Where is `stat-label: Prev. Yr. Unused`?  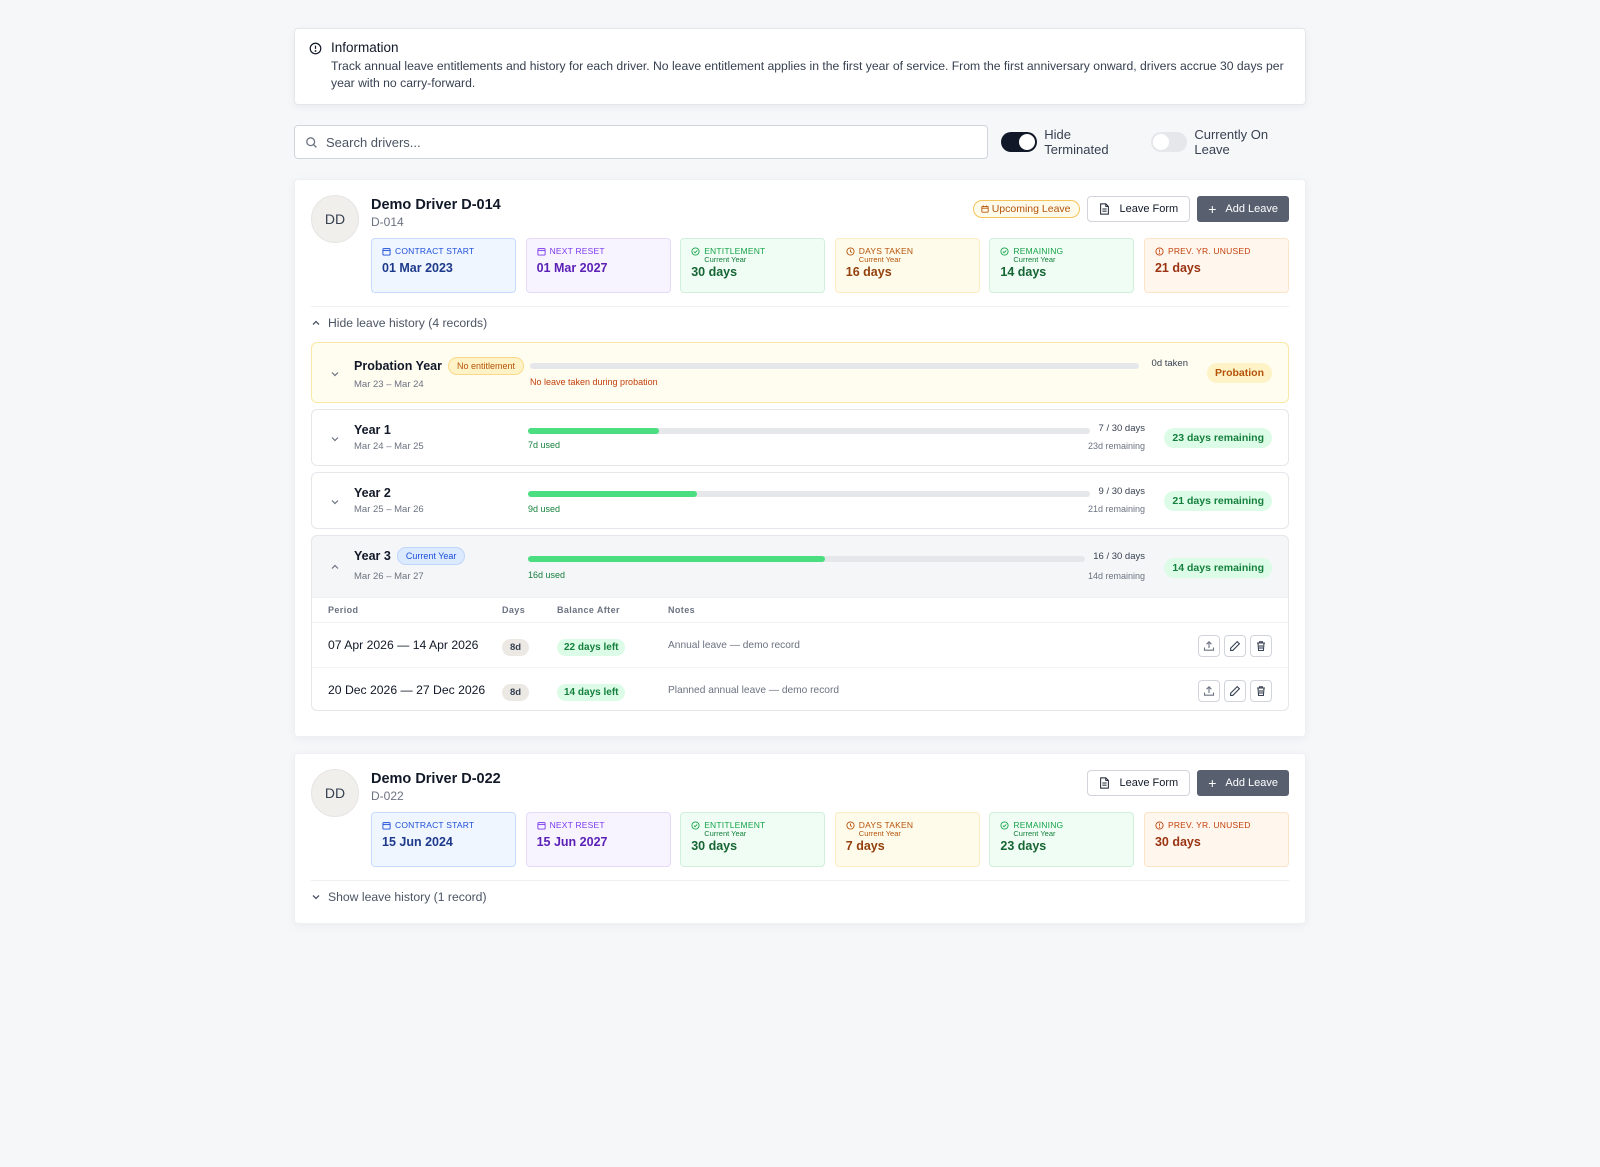 stat-label: Prev. Yr. Unused is located at coordinates (1209, 251).